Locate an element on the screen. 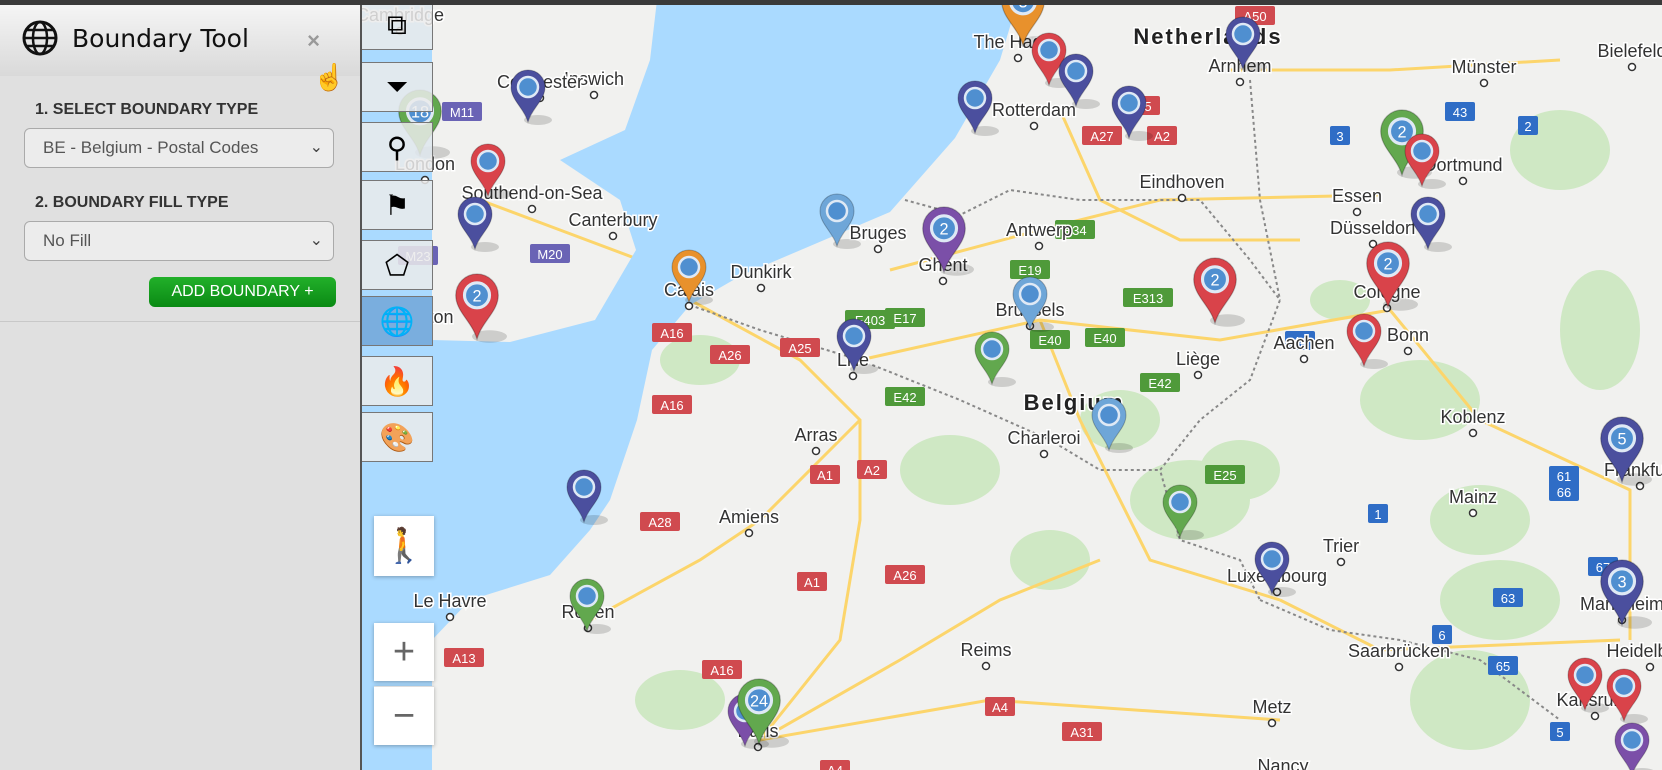 The height and width of the screenshot is (770, 1662). road-badge: 5 is located at coordinates (1560, 731).